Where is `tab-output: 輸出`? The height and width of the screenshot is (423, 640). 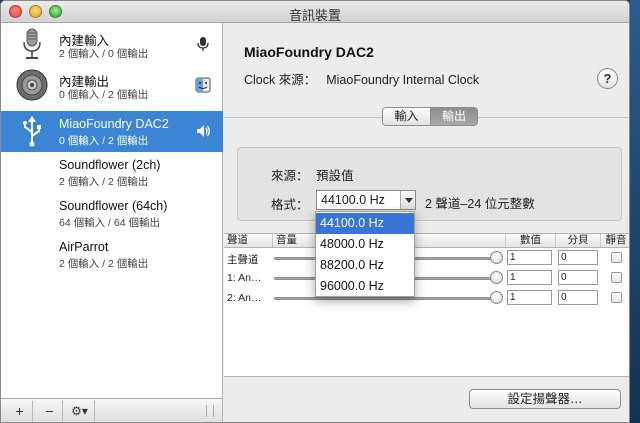
tab-output: 輸出 is located at coordinates (453, 116).